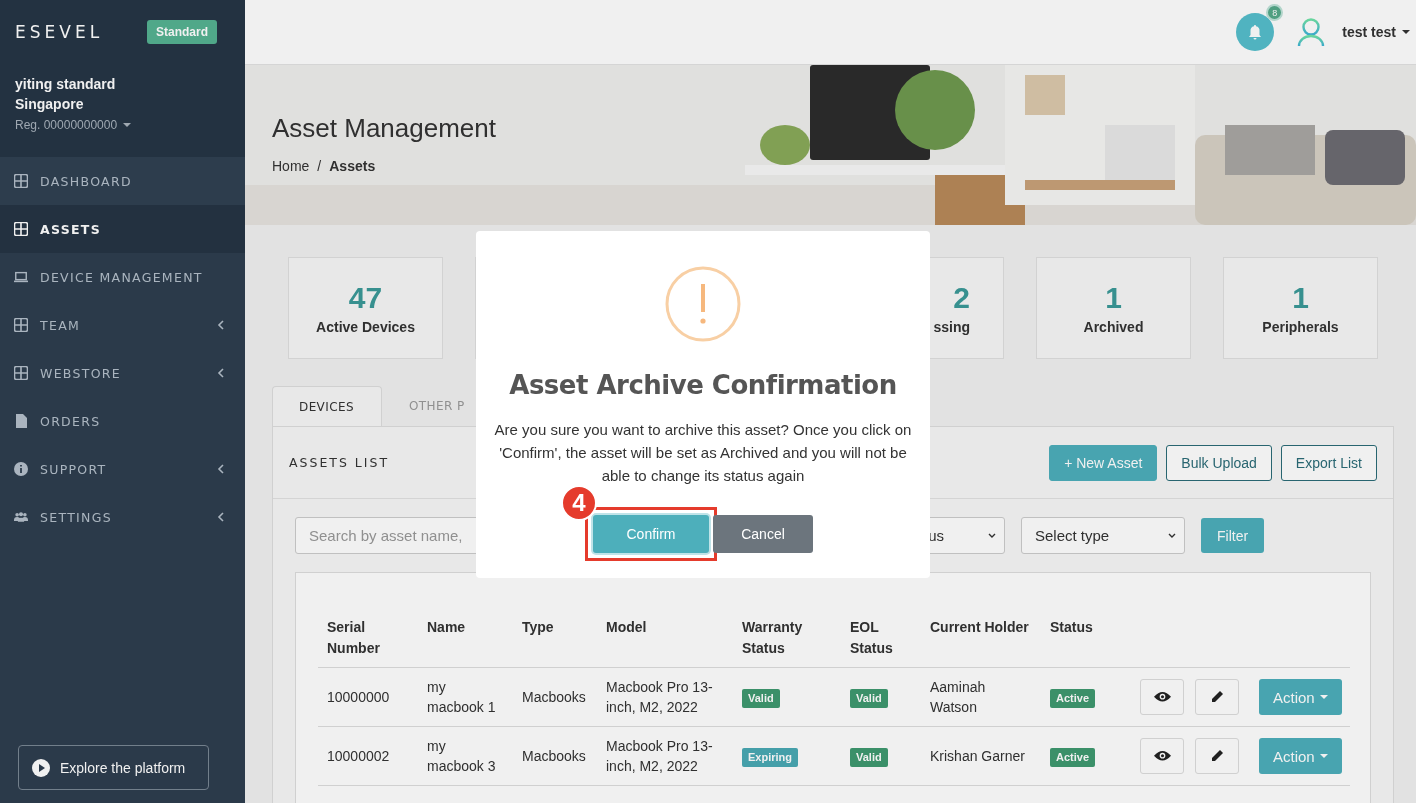 The width and height of the screenshot is (1416, 803). Describe the element at coordinates (21, 517) in the screenshot. I see `users-icon` at that location.